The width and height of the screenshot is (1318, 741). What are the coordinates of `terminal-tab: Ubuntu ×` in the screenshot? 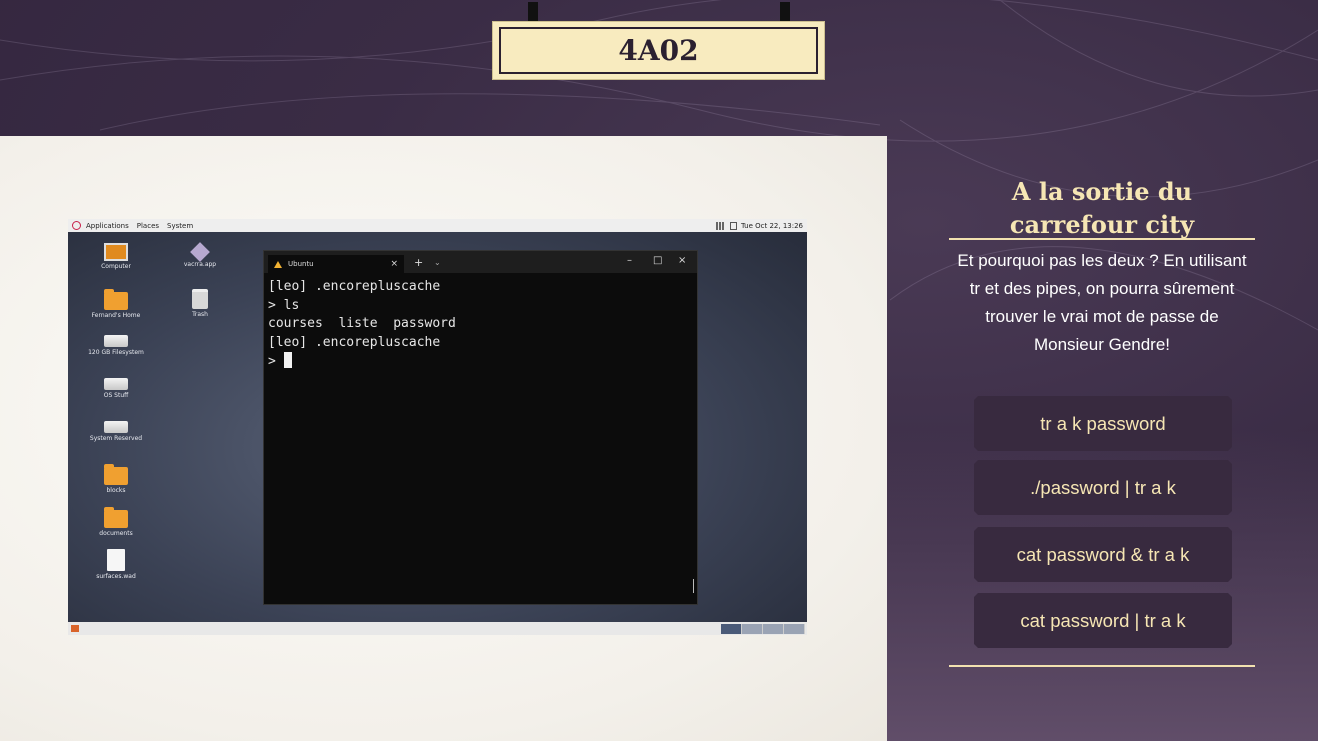 It's located at (336, 264).